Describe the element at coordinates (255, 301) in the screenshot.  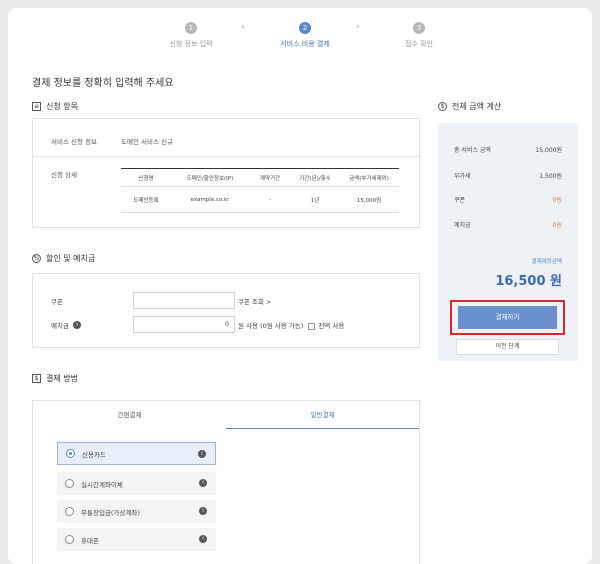
I see `coupon-lookup-link: 쿠폰 조회 >` at that location.